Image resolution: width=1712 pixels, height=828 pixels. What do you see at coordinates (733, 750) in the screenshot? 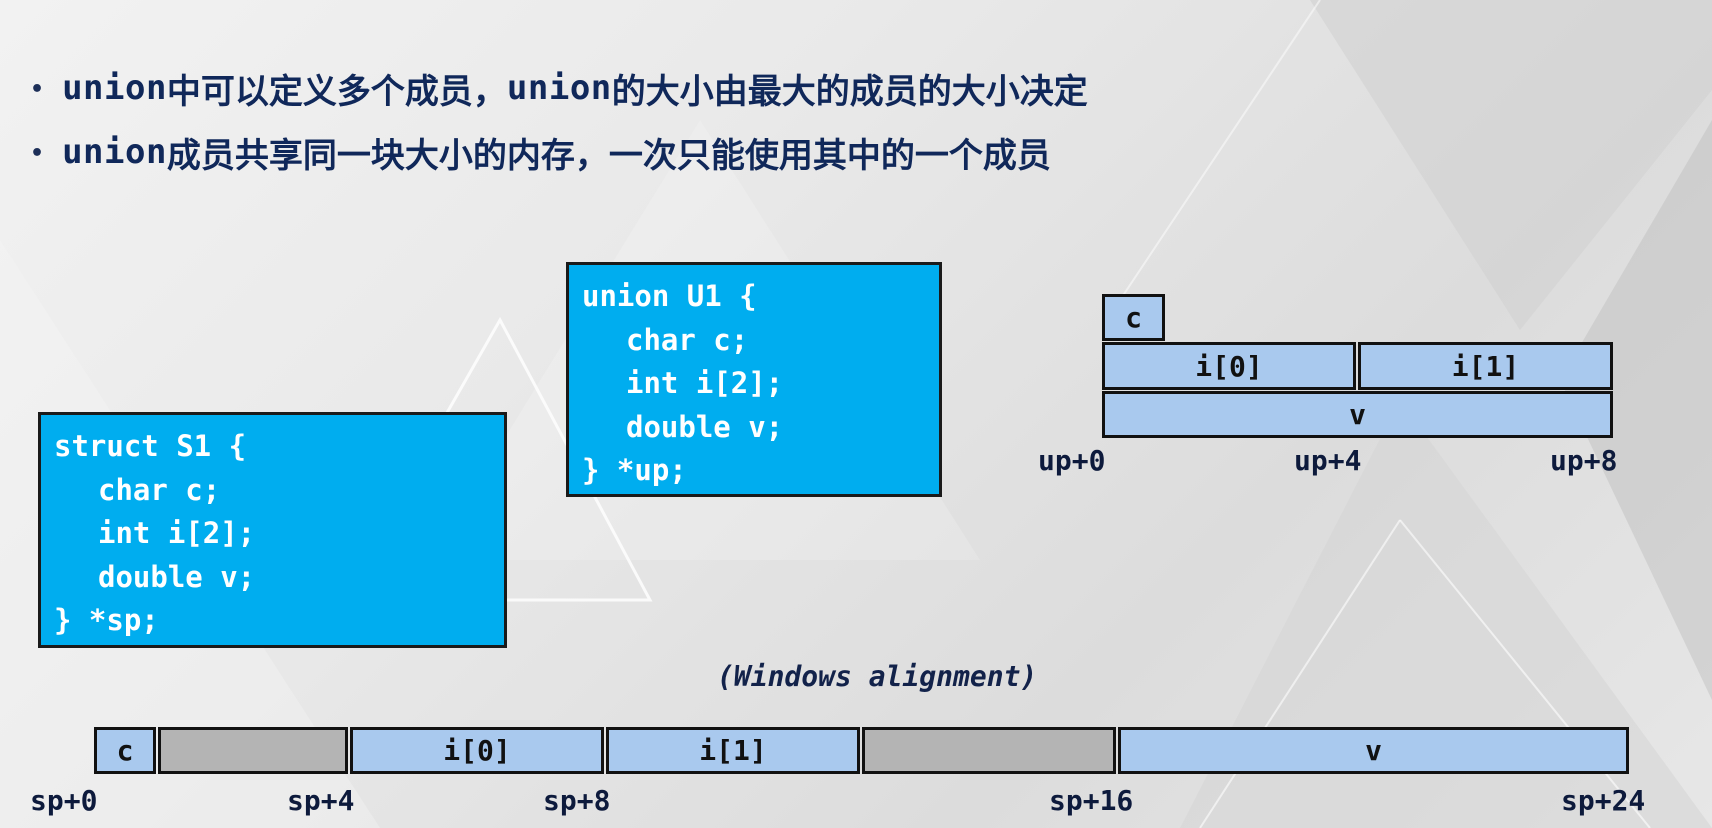
I see `struct-cell-i1: i[1]` at bounding box center [733, 750].